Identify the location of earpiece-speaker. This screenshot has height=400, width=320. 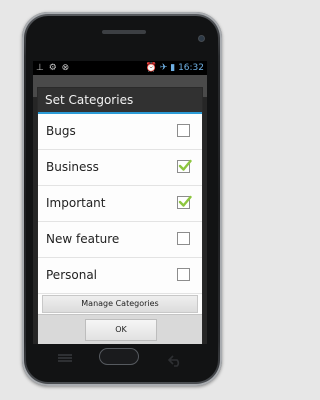
(124, 32).